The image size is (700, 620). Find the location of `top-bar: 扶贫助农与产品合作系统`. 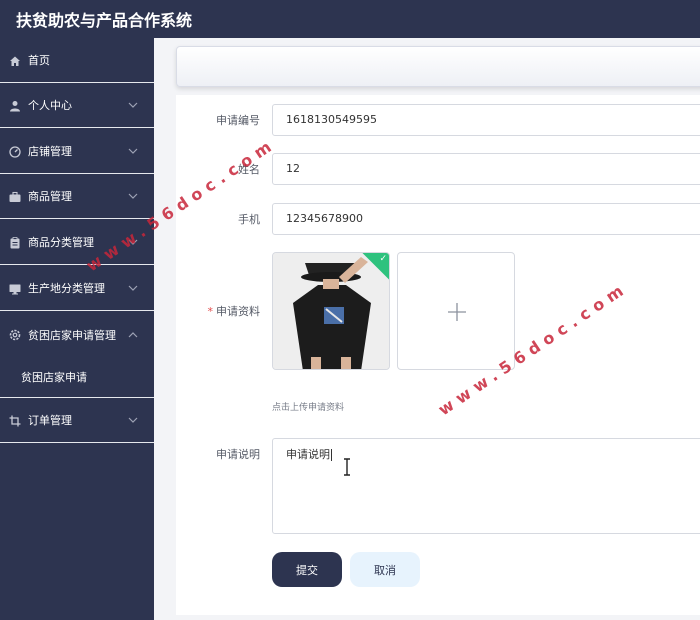

top-bar: 扶贫助农与产品合作系统 is located at coordinates (350, 19).